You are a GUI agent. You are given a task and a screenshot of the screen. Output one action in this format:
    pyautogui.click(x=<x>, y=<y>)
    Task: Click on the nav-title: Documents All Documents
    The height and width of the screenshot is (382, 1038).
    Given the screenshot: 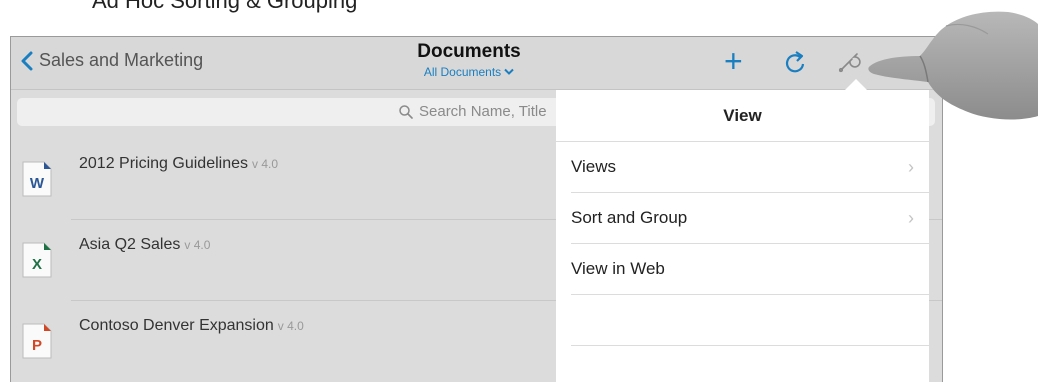 What is the action you would take?
    pyautogui.click(x=469, y=61)
    